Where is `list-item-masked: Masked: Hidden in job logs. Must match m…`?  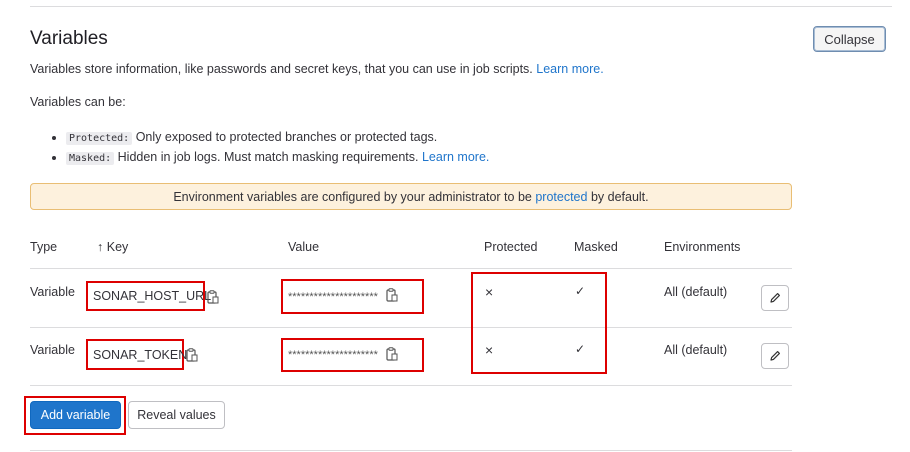
list-item-masked: Masked: Hidden in job logs. Must match m… is located at coordinates (277, 157).